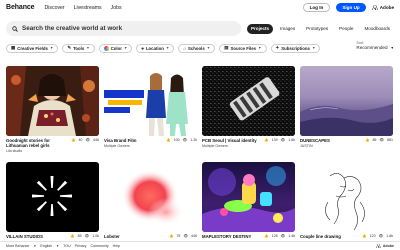 The width and height of the screenshot is (400, 250). Describe the element at coordinates (372, 236) in the screenshot. I see `like-count: 120` at that location.